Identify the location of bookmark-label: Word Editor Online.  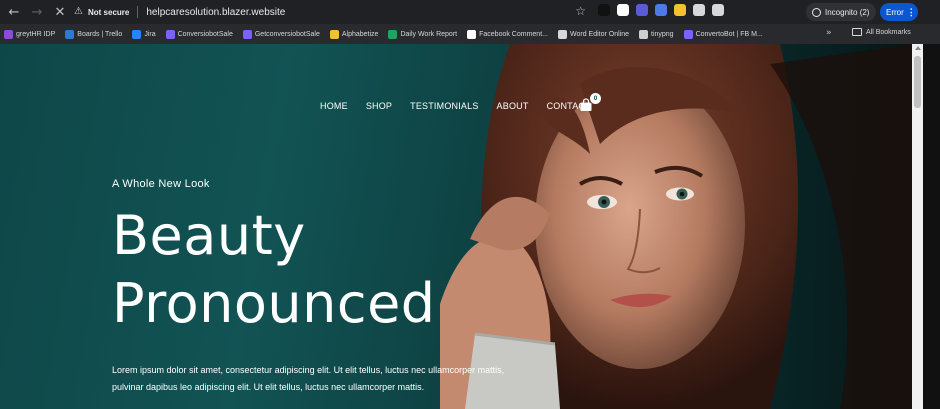
(599, 34).